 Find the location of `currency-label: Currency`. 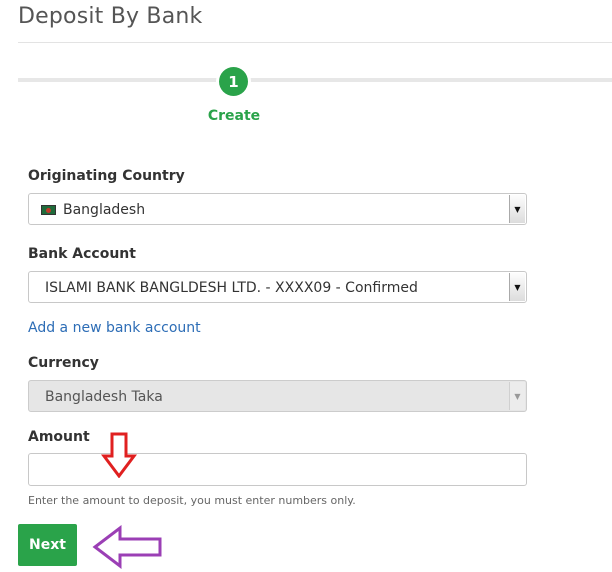

currency-label: Currency is located at coordinates (63, 363).